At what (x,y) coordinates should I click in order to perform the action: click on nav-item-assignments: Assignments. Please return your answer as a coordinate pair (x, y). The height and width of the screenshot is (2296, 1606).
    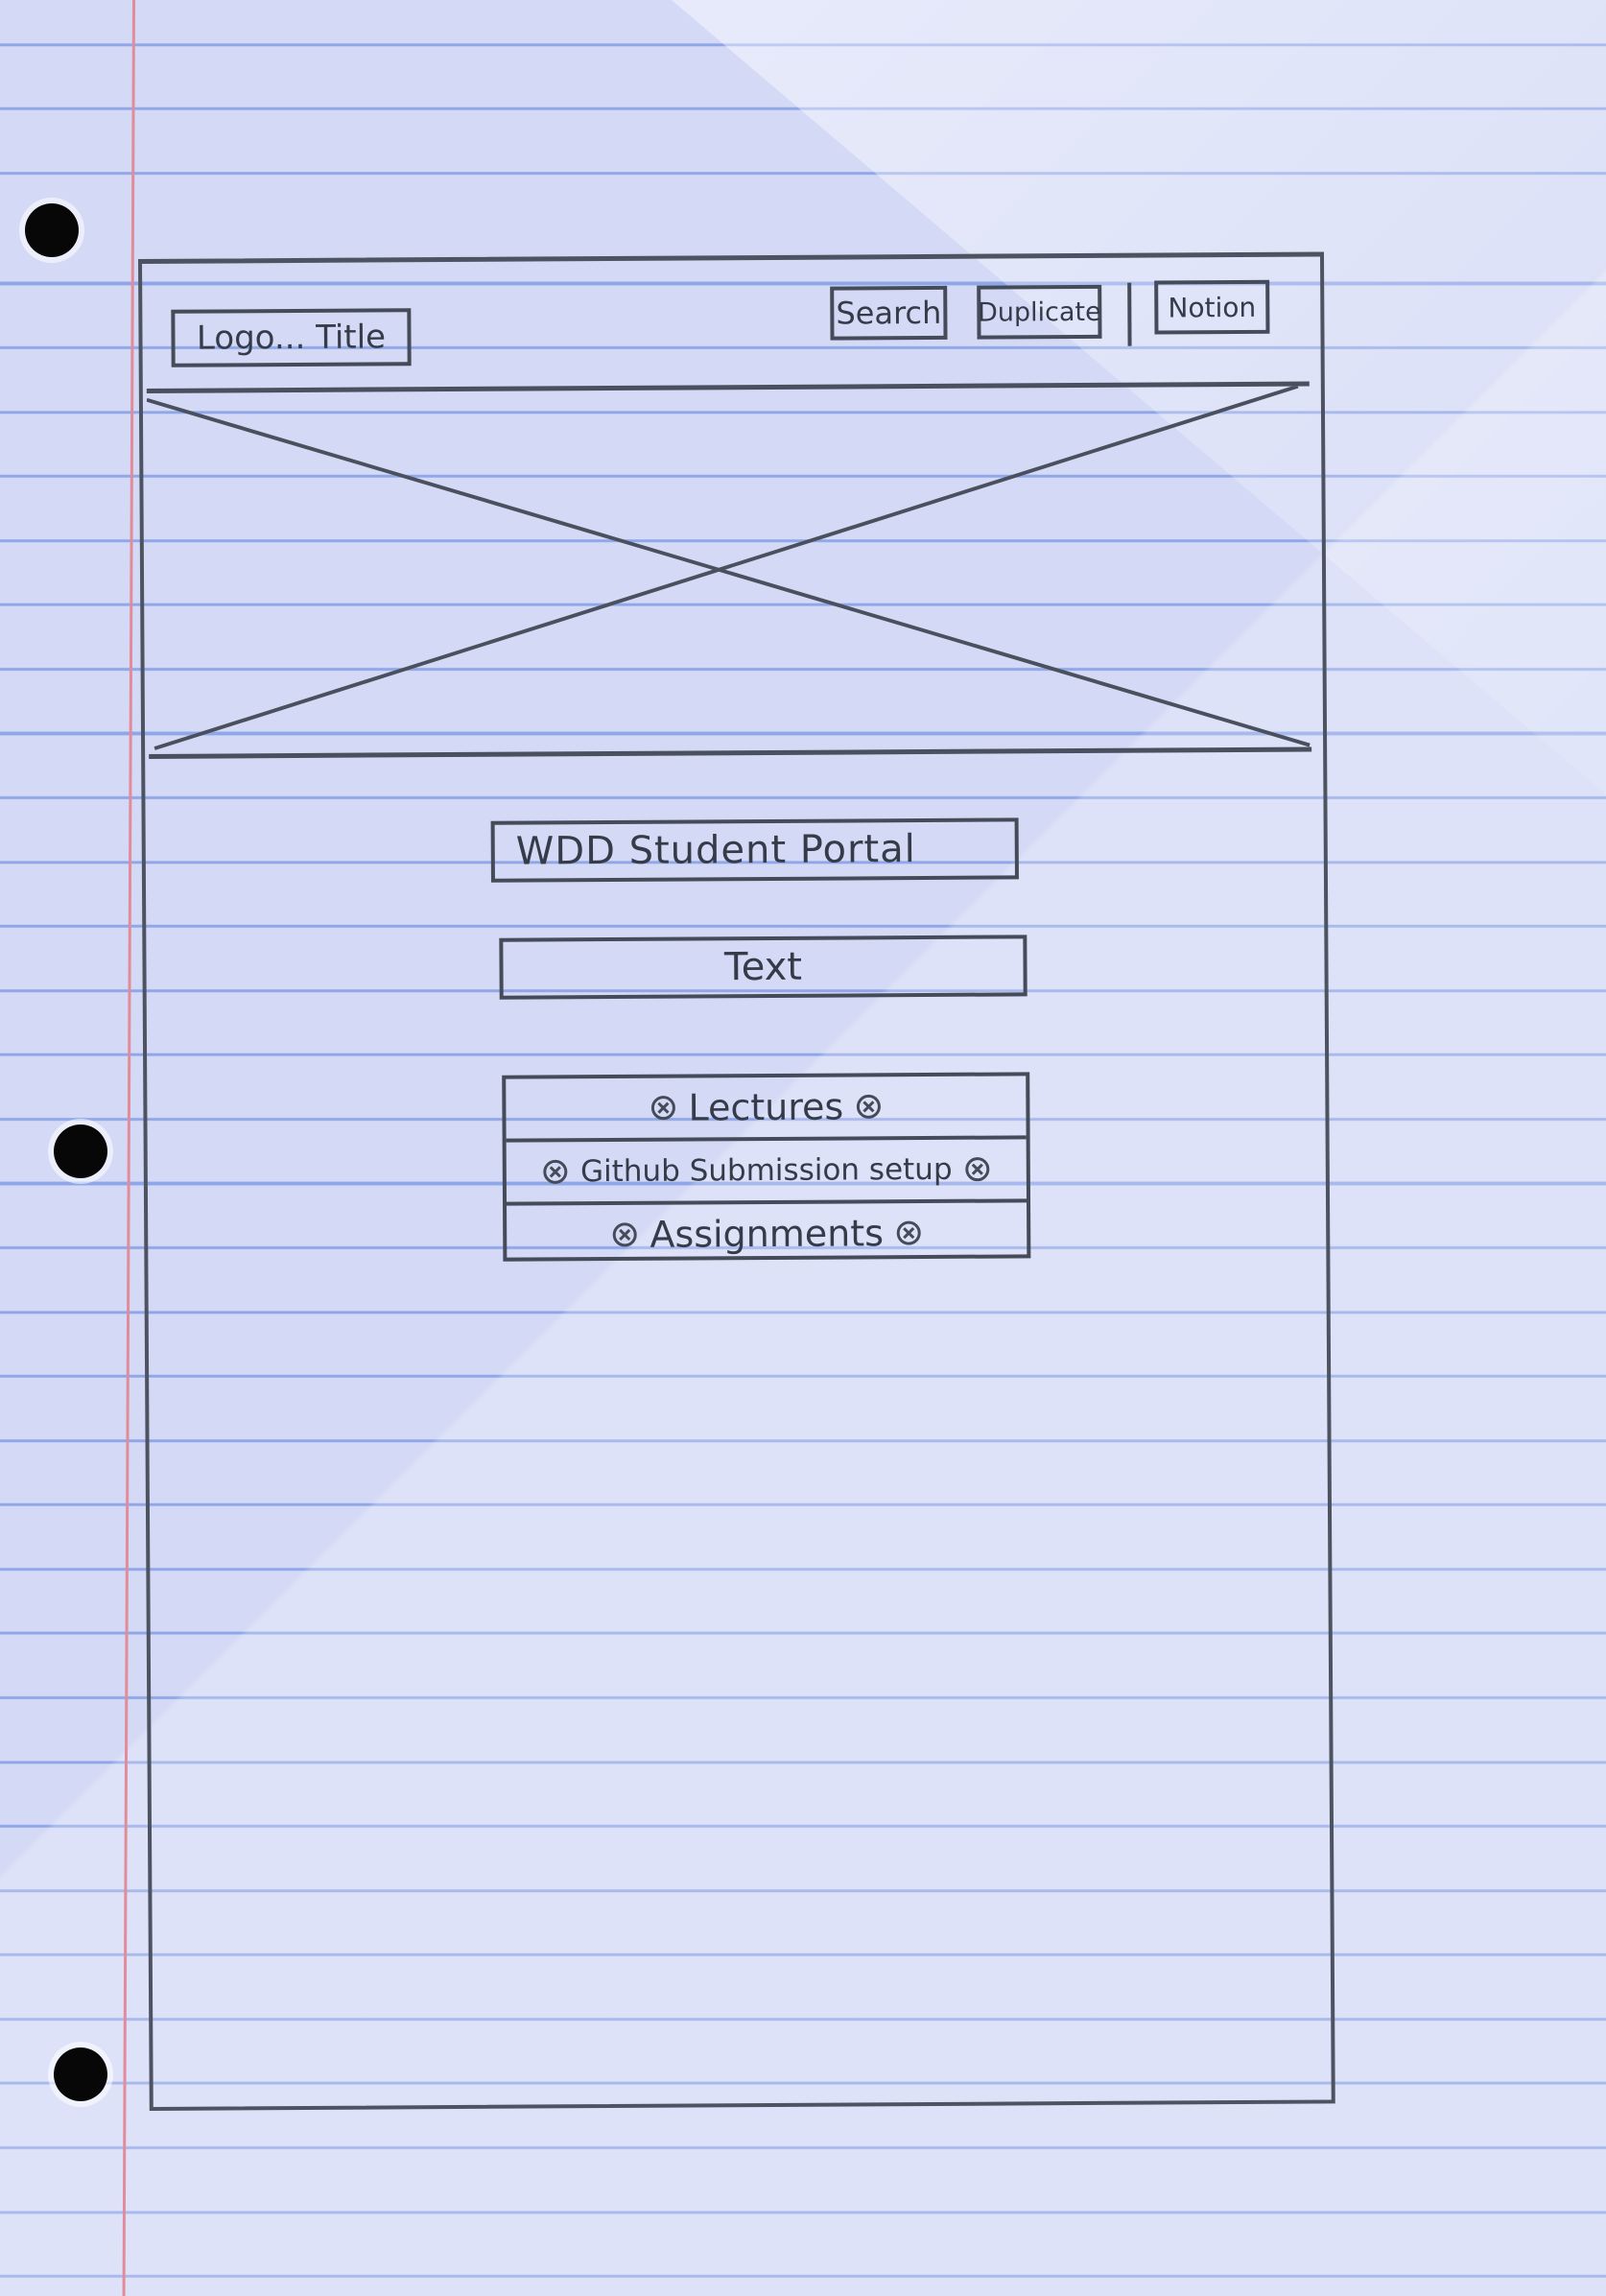
    Looking at the image, I should click on (767, 1233).